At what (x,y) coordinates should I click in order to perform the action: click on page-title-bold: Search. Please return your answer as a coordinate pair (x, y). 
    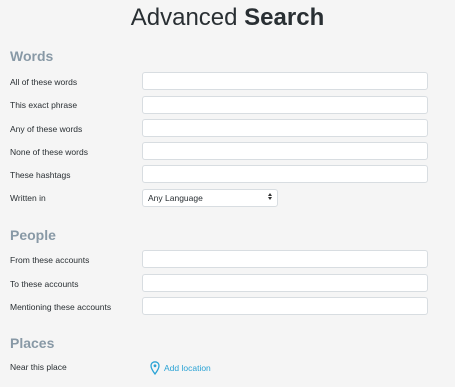
    Looking at the image, I should click on (284, 17).